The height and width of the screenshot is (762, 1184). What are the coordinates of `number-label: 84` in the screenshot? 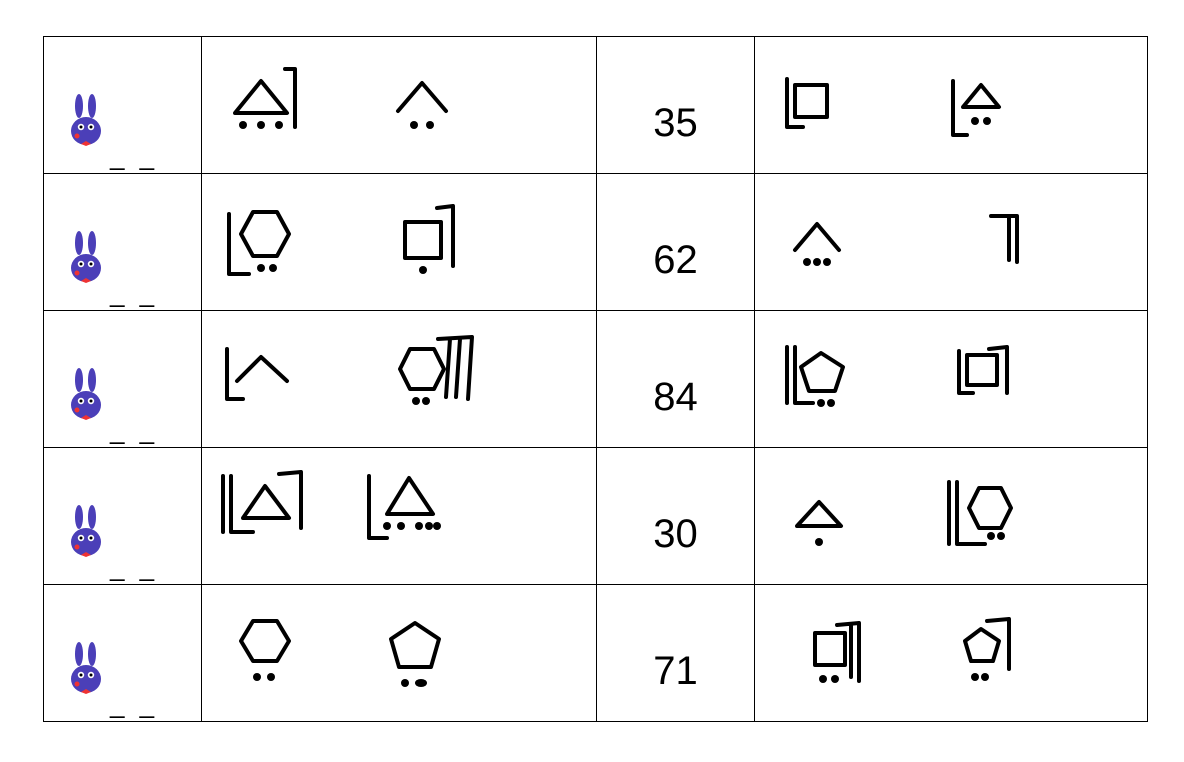 It's located at (675, 397).